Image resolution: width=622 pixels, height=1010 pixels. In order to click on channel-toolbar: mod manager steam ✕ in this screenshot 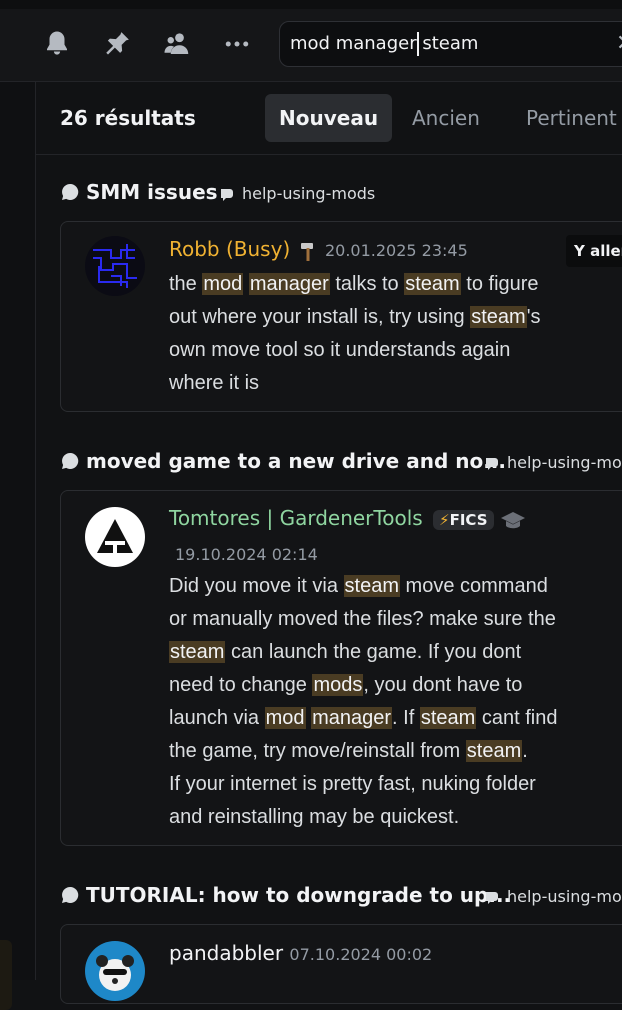, I will do `click(311, 45)`.